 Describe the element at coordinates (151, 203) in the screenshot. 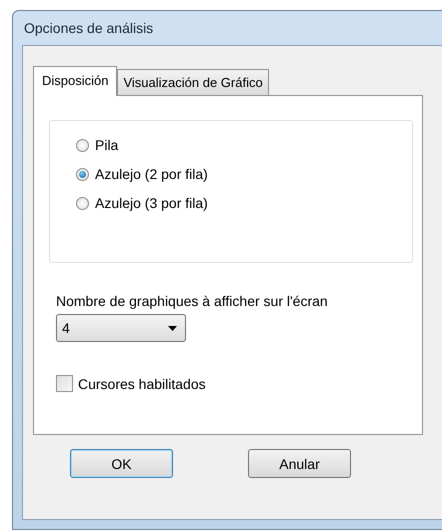

I see `radio-label: Azulejo (3 por fila)` at that location.